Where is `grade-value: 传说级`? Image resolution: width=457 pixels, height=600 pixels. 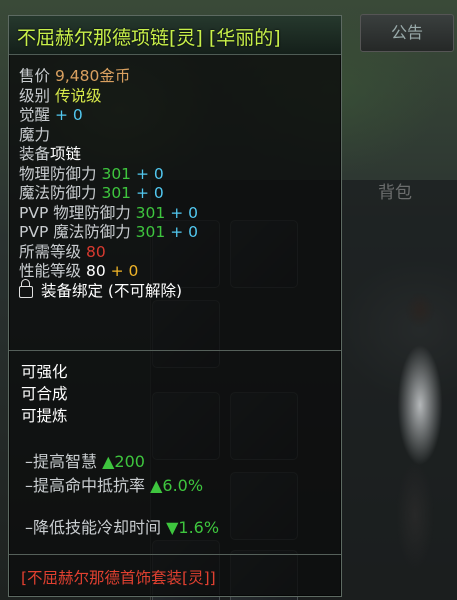 grade-value: 传说级 is located at coordinates (78, 95).